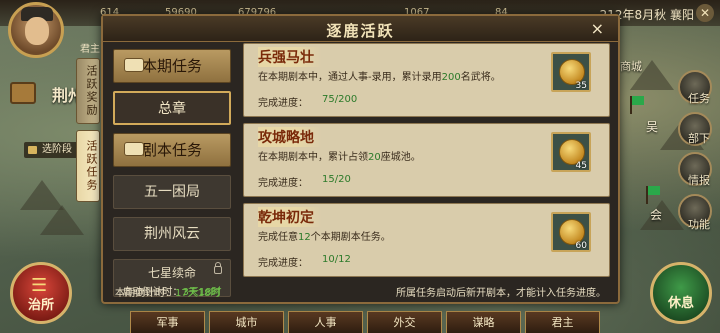 The image size is (720, 333). I want to click on bottom-diplomacy-button: 外交, so click(404, 322).